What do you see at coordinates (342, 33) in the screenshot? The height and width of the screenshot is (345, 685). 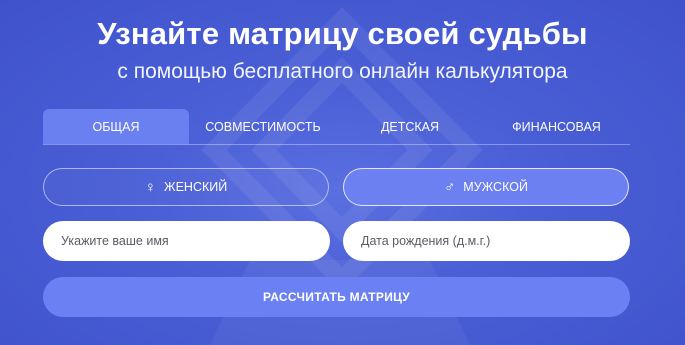 I see `page-title: Узнайте матрицу своей судьбы` at bounding box center [342, 33].